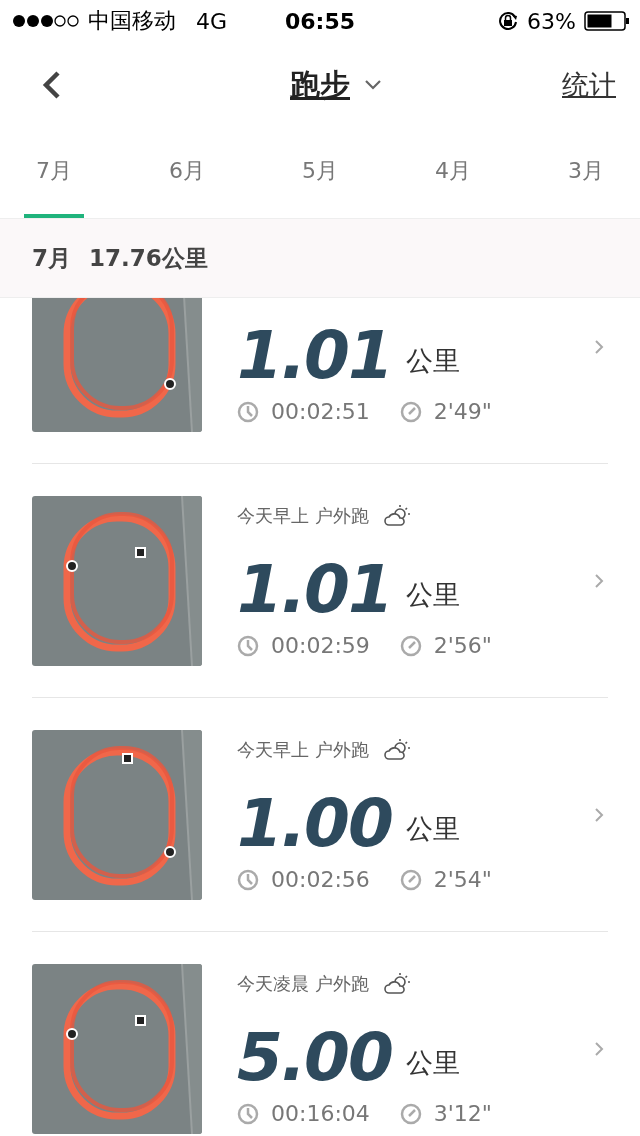  What do you see at coordinates (462, 411) in the screenshot?
I see `pace-value: 2'49"` at bounding box center [462, 411].